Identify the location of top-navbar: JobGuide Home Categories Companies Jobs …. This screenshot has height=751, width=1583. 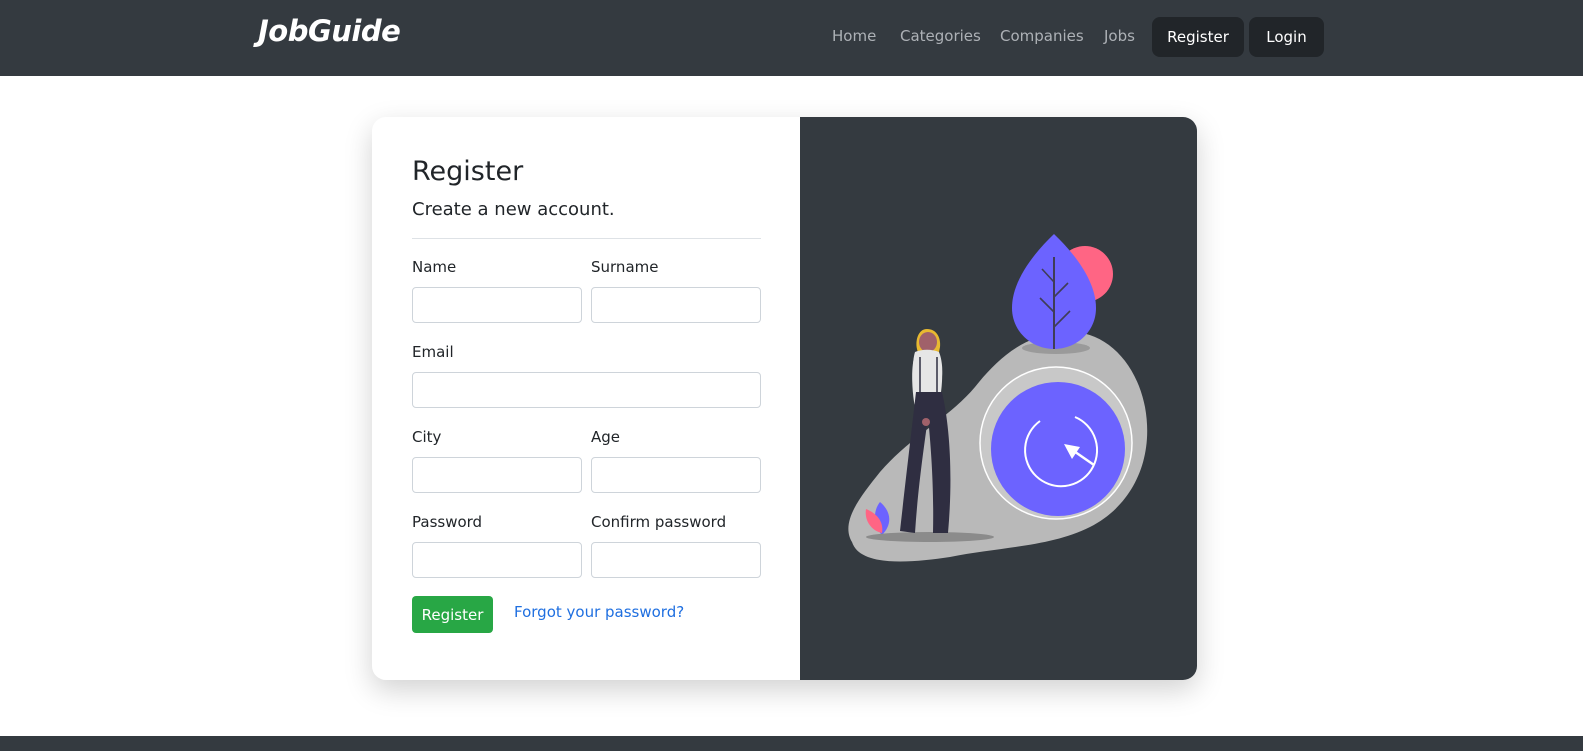
(791, 38).